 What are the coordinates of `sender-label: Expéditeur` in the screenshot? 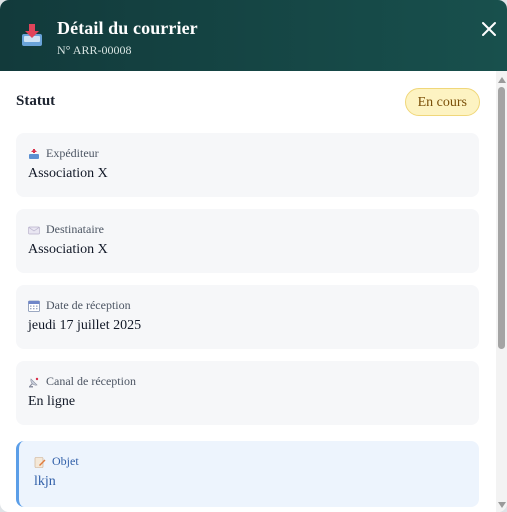 It's located at (63, 153).